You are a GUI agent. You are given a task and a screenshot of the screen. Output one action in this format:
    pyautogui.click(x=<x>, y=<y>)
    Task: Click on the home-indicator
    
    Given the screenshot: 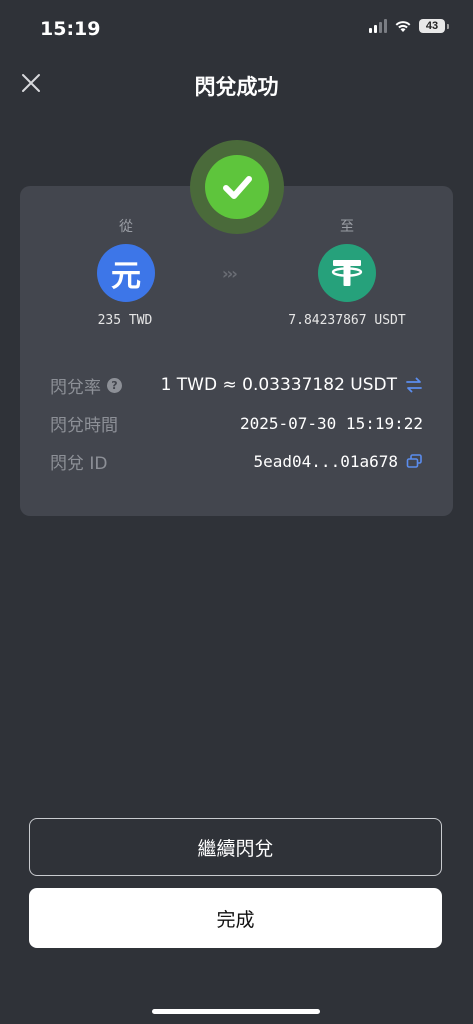 What is the action you would take?
    pyautogui.click(x=236, y=1011)
    